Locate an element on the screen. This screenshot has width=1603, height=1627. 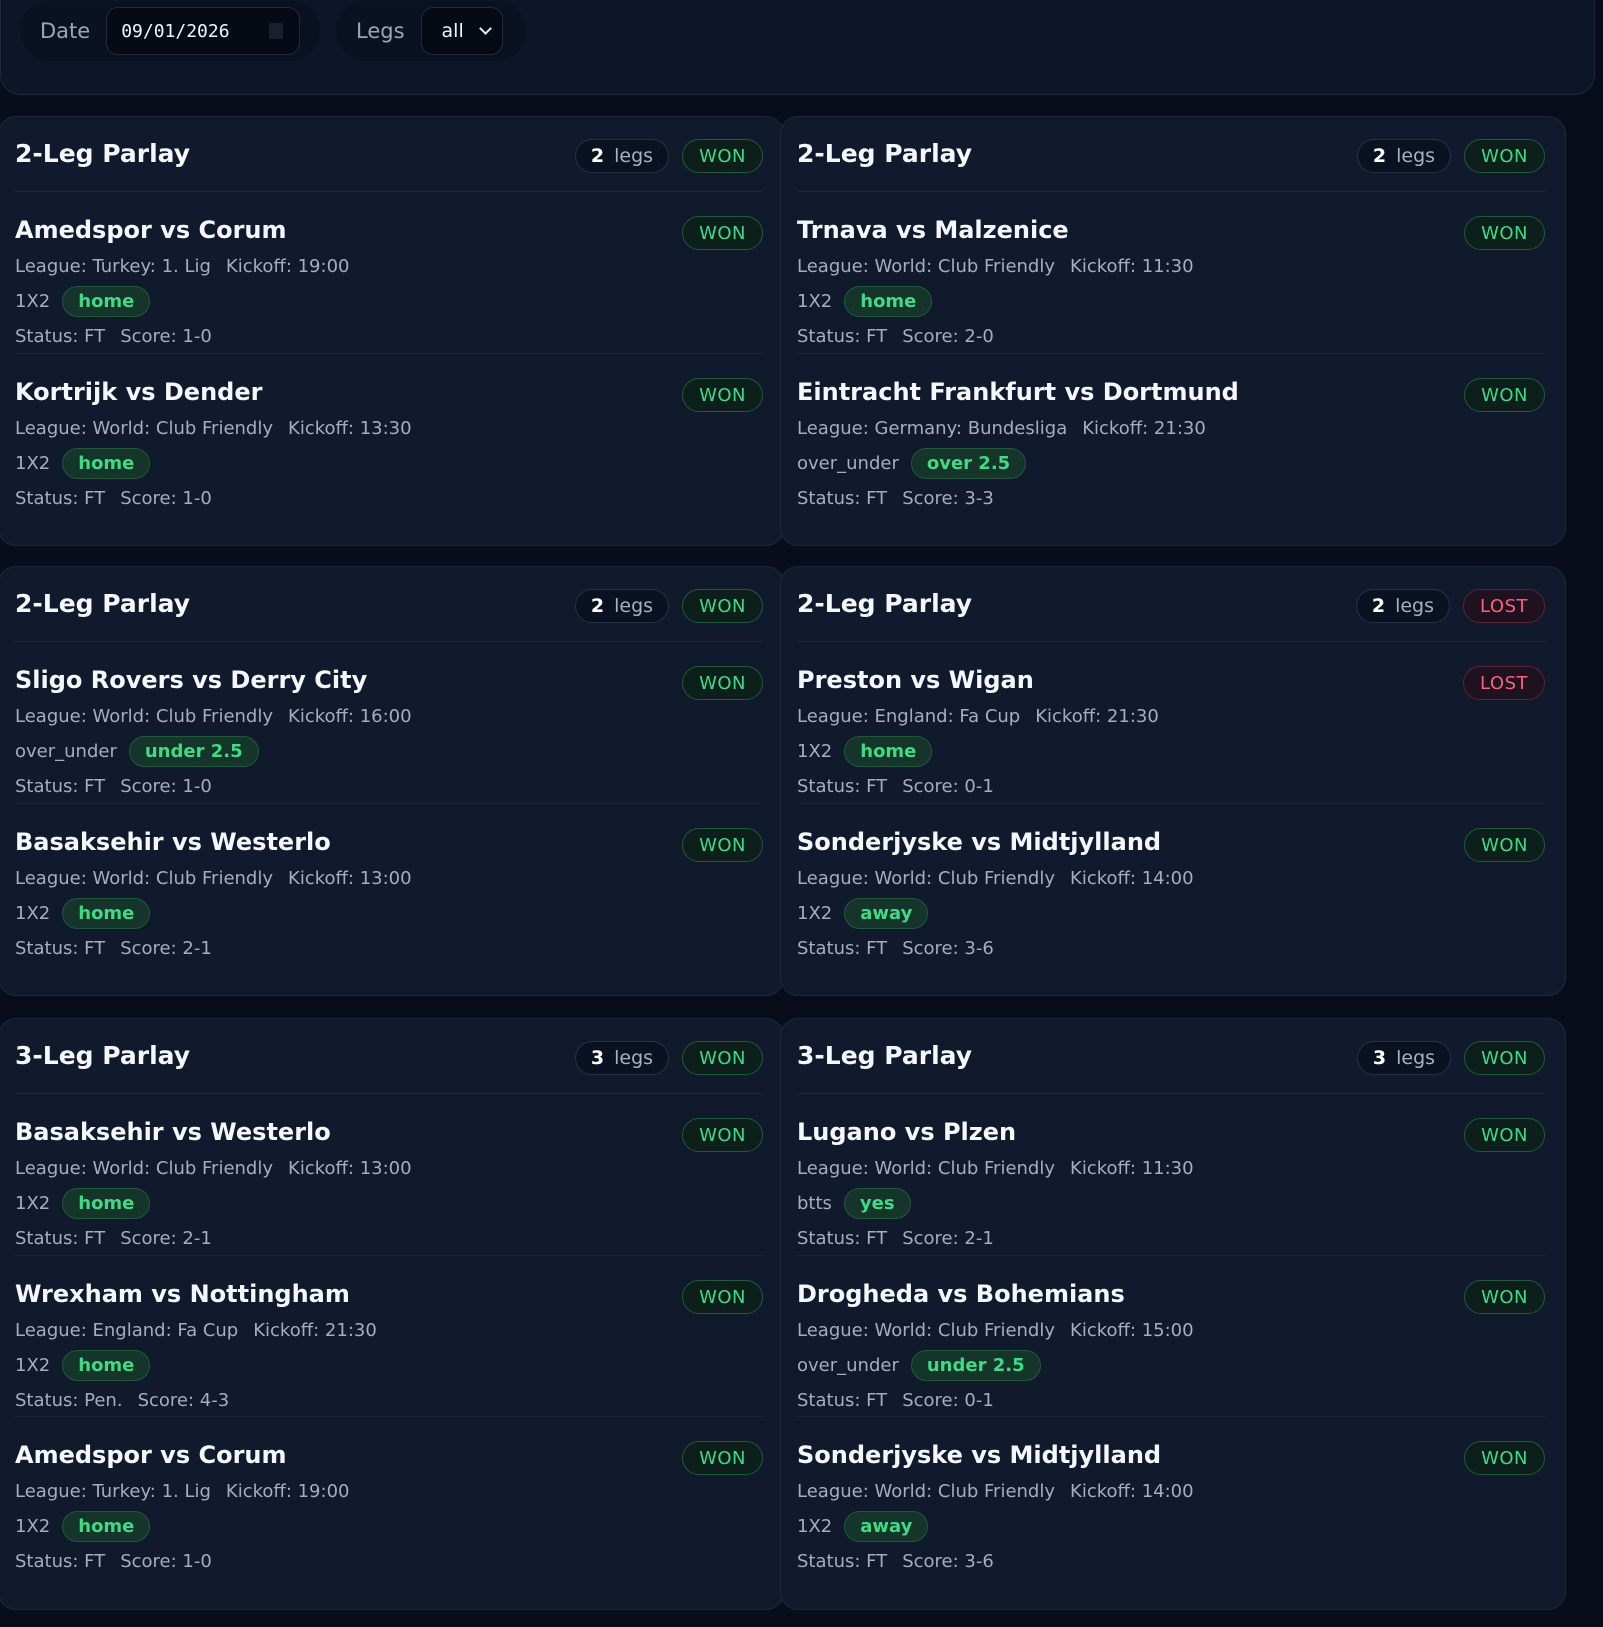
match-title: Drogheda vs Bohemians is located at coordinates (961, 1294).